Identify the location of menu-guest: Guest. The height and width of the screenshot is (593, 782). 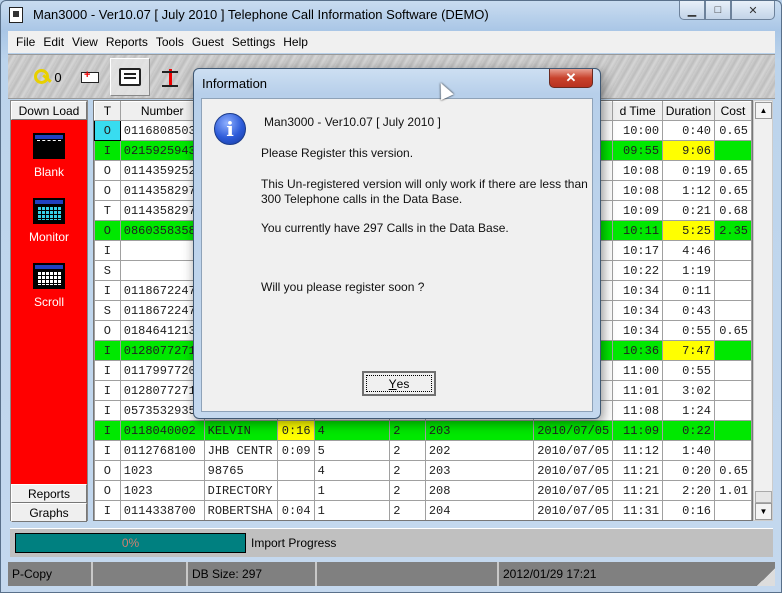
(208, 42).